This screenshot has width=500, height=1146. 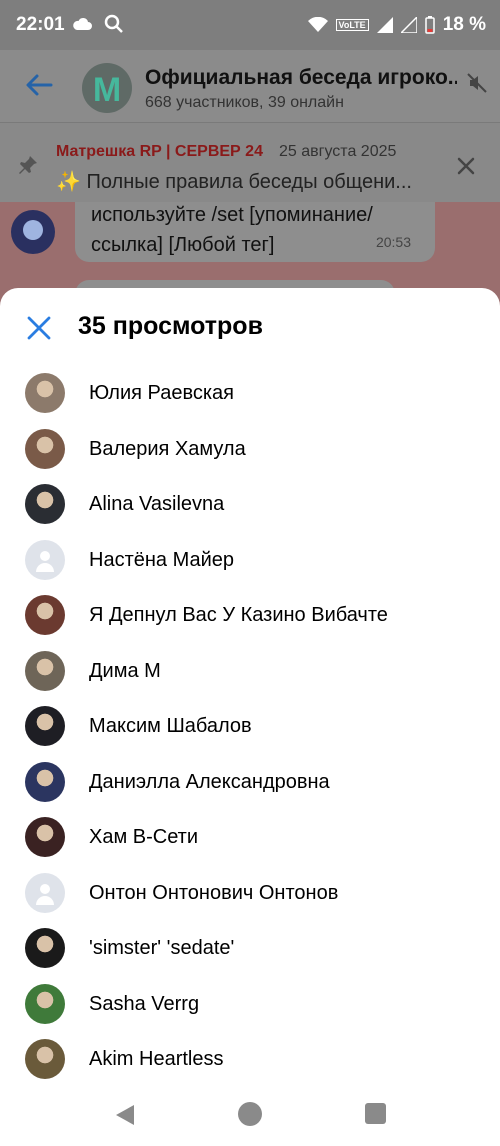 I want to click on message-time: 20:53, so click(x=393, y=242).